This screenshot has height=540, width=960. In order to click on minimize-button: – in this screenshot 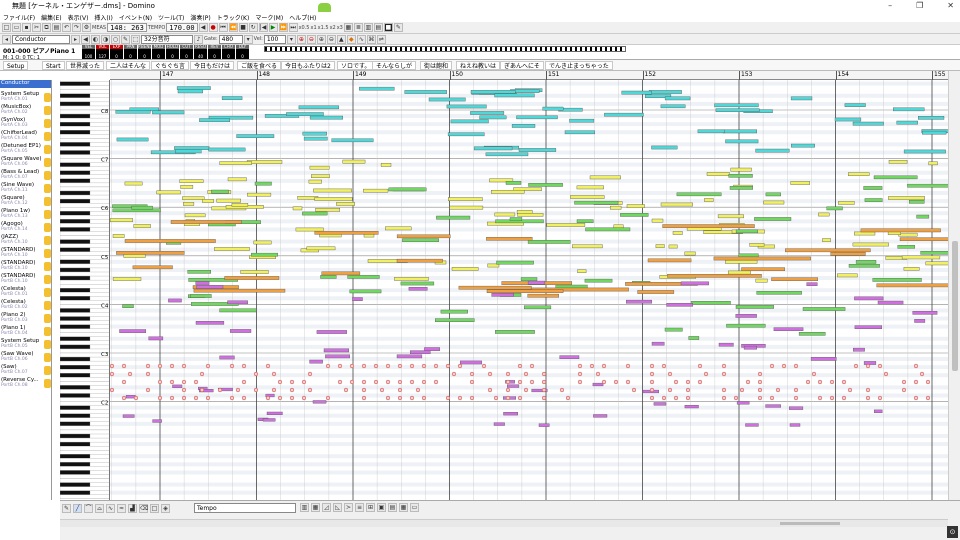, I will do `click(890, 5)`.